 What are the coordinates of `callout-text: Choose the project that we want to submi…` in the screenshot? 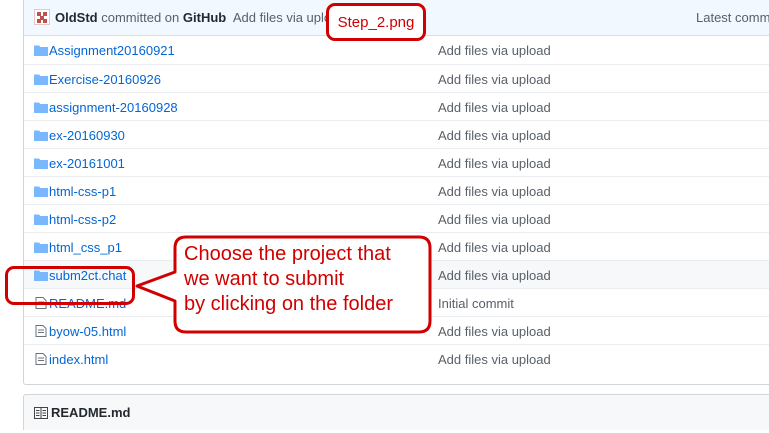 It's located at (309, 279).